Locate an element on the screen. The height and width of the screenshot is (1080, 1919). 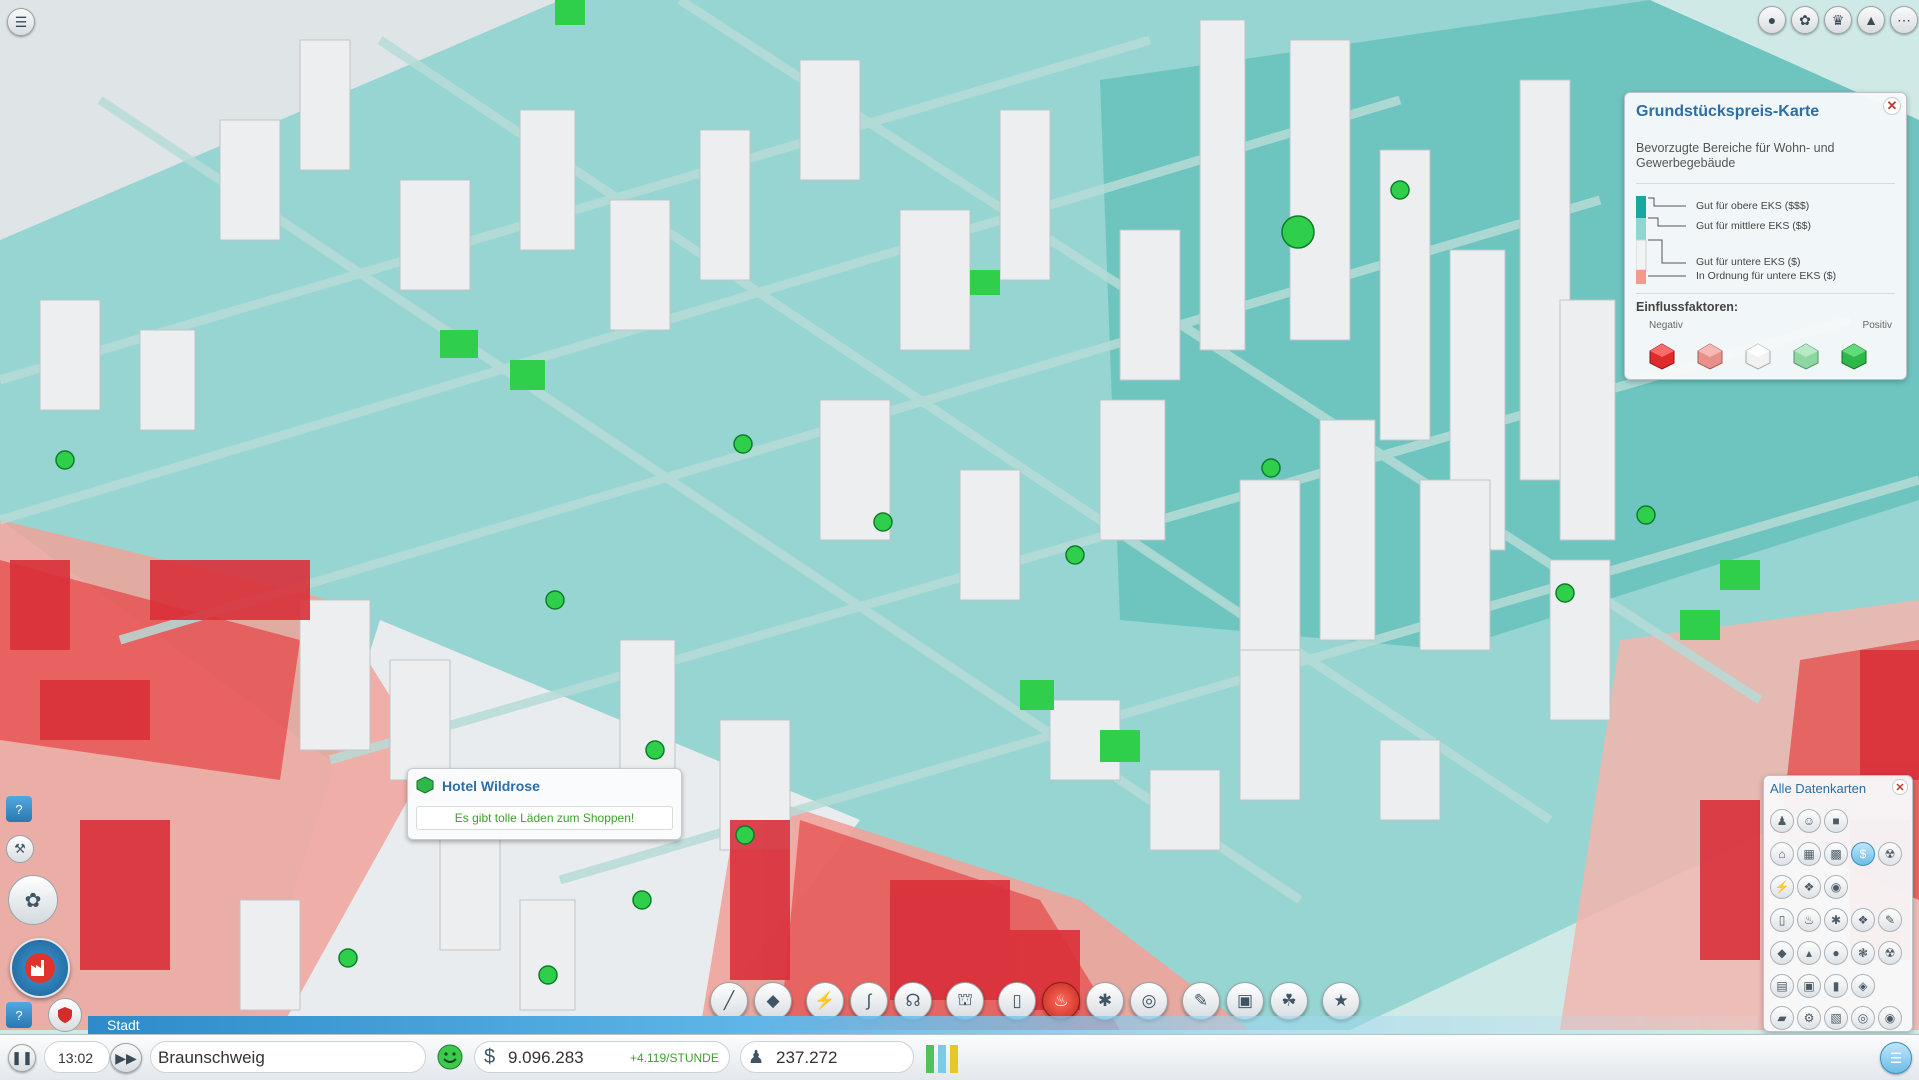
positive-label: Positiv is located at coordinates (1877, 325).